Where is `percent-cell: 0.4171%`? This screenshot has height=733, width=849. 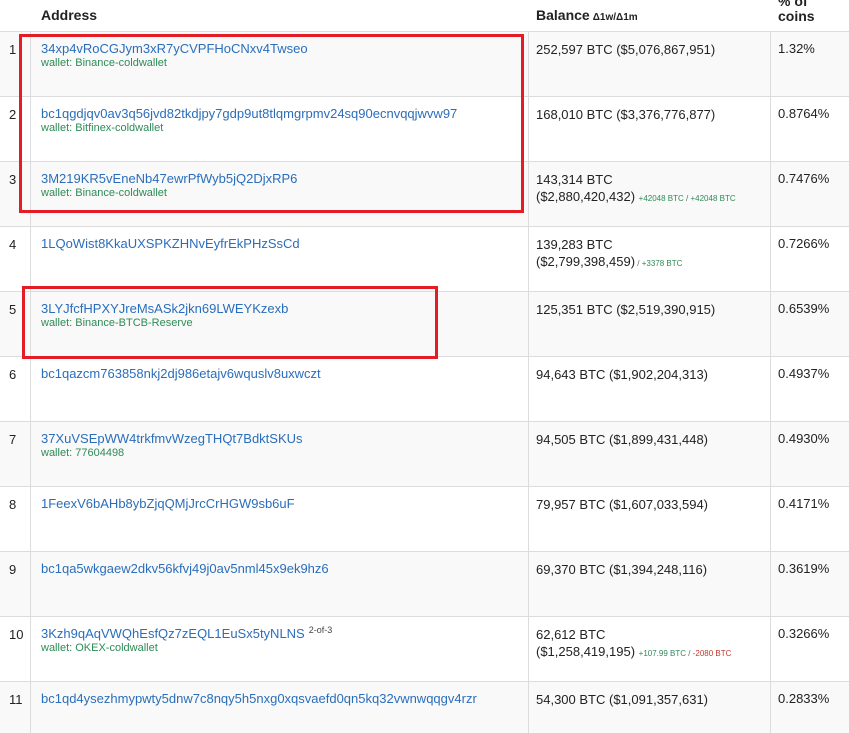 percent-cell: 0.4171% is located at coordinates (804, 503).